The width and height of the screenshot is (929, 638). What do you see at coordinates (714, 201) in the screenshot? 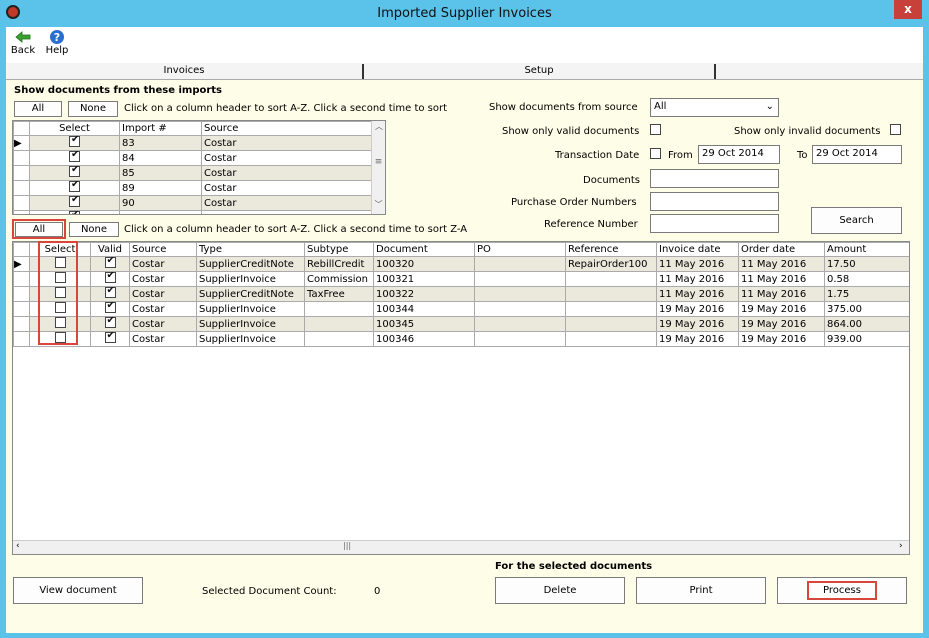
I see `po-numbers-input` at bounding box center [714, 201].